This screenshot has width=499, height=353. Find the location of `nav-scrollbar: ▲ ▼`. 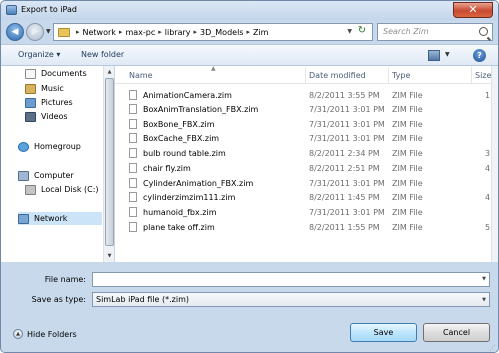

nav-scrollbar: ▲ ▼ is located at coordinates (108, 164).